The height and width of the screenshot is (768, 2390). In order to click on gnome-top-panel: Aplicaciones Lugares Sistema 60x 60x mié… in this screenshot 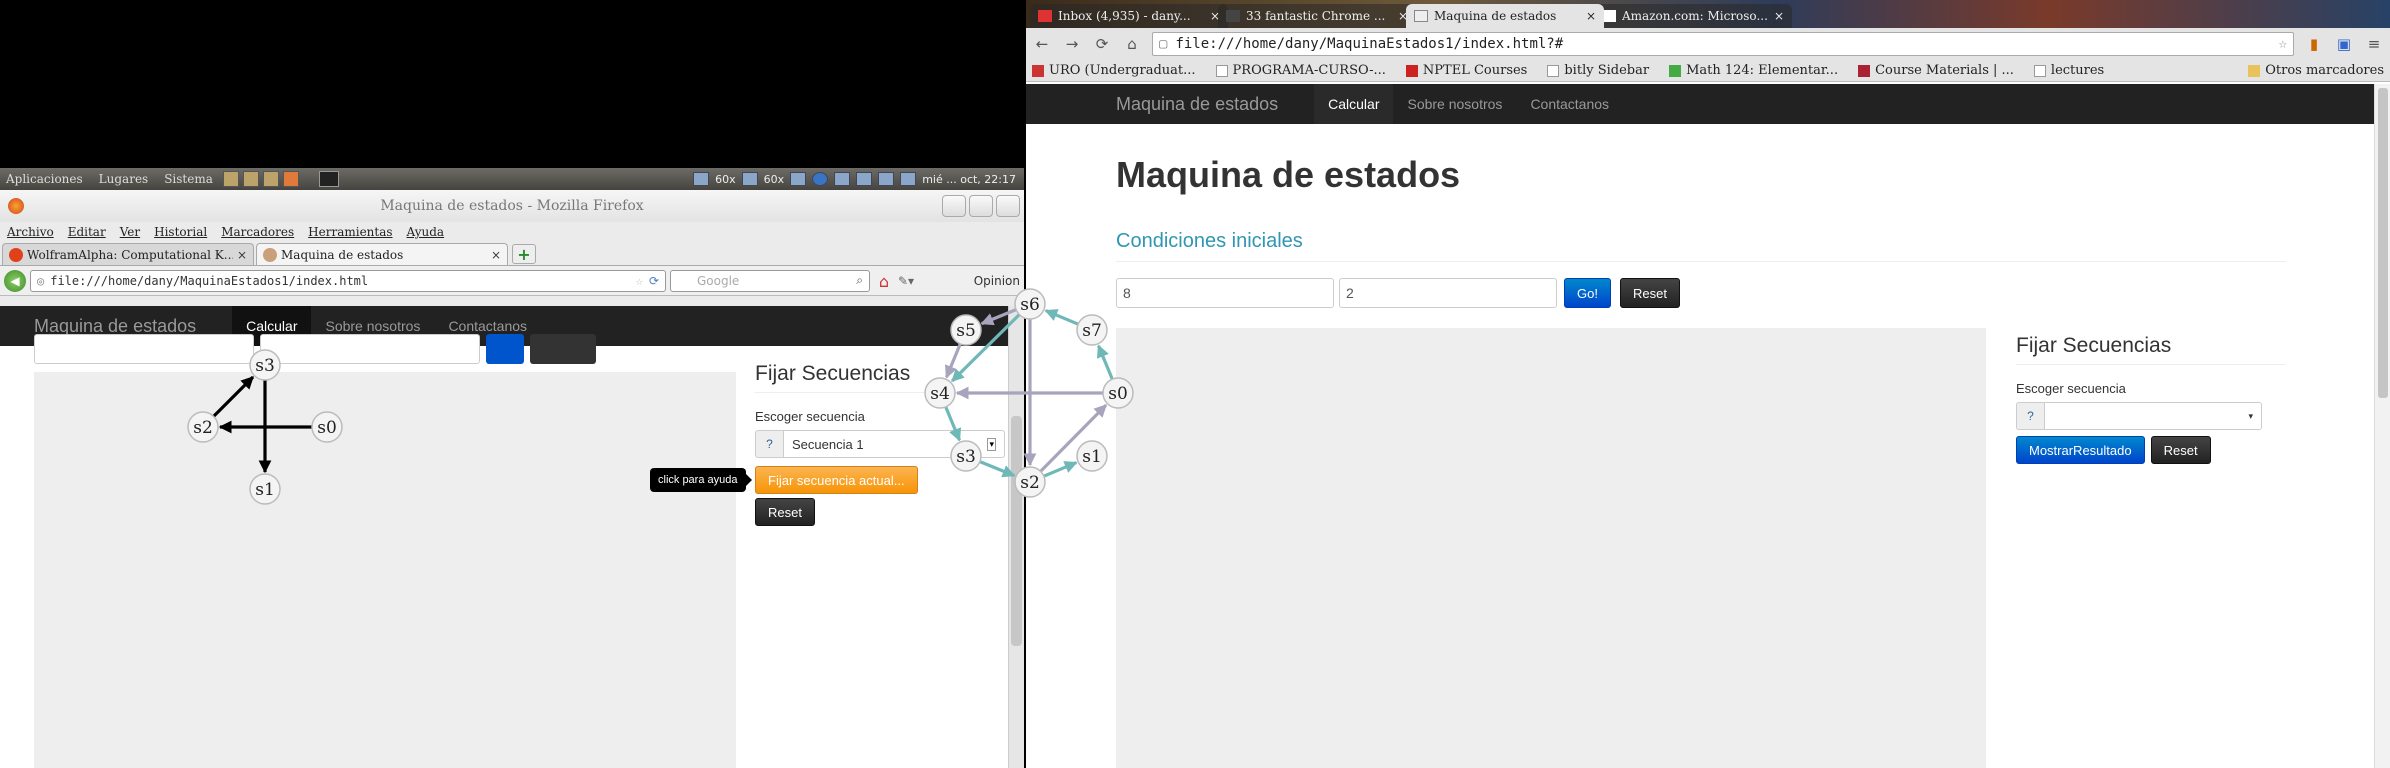, I will do `click(512, 179)`.